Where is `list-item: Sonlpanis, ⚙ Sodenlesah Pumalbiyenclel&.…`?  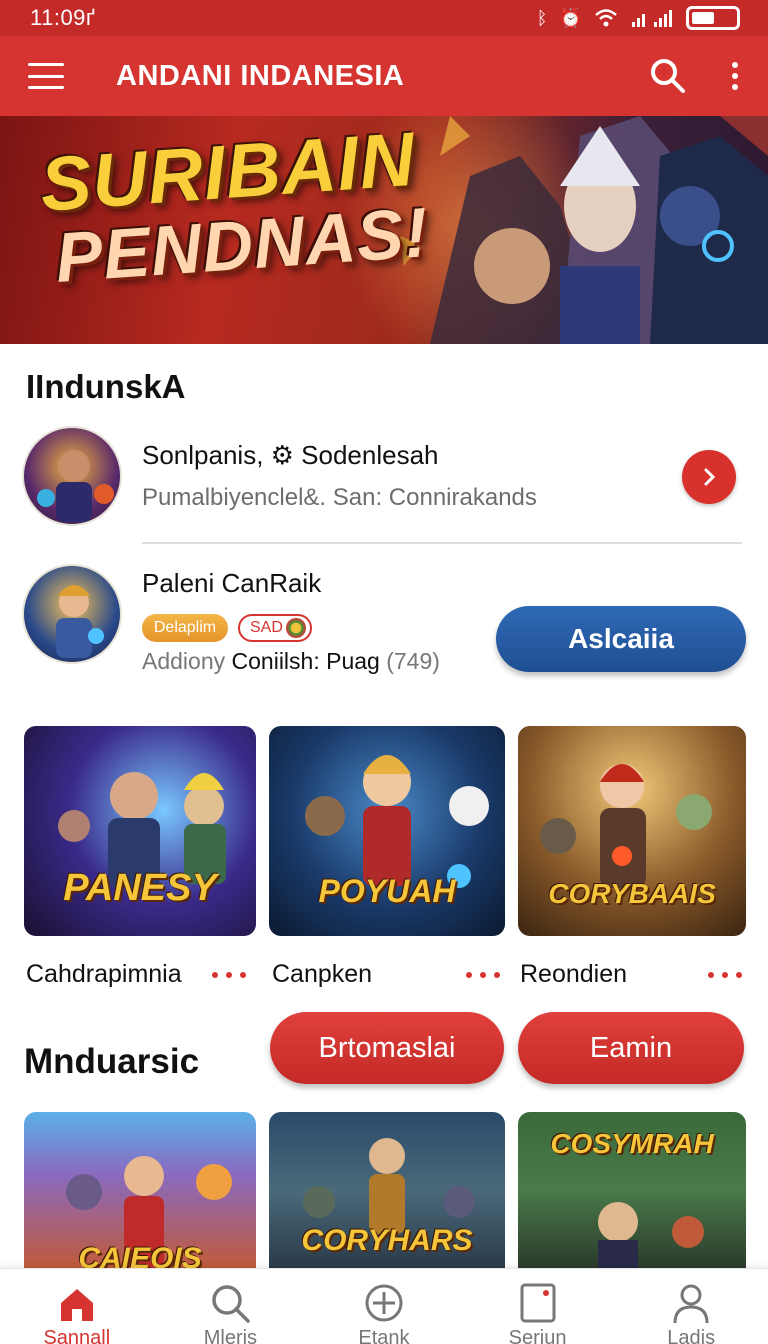 list-item: Sonlpanis, ⚙ Sodenlesah Pumalbiyenclel&.… is located at coordinates (384, 477).